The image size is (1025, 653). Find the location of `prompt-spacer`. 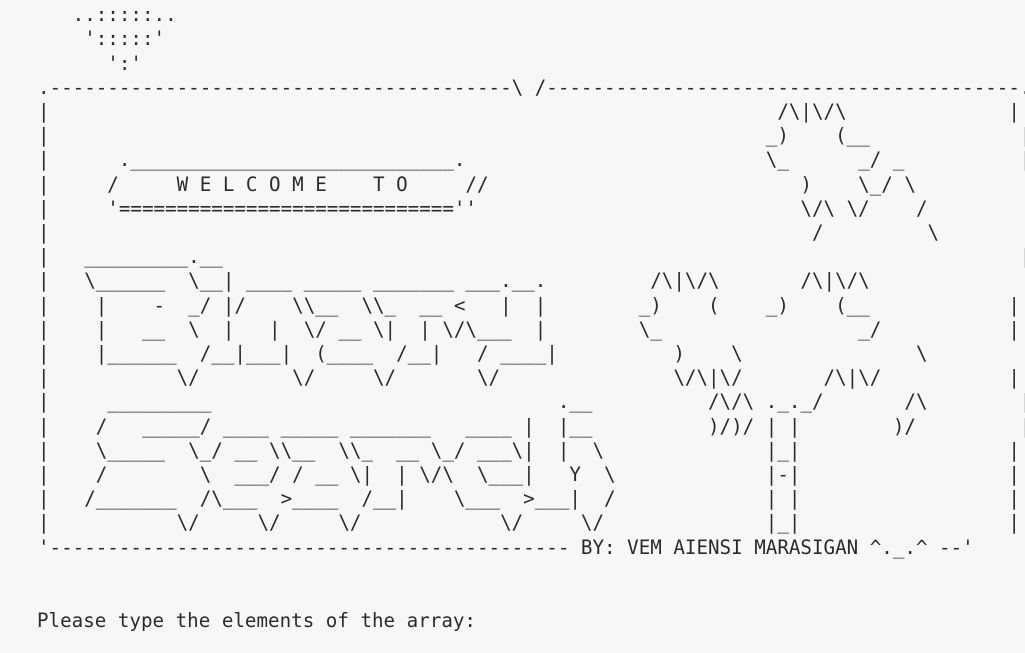

prompt-spacer is located at coordinates (482, 621).